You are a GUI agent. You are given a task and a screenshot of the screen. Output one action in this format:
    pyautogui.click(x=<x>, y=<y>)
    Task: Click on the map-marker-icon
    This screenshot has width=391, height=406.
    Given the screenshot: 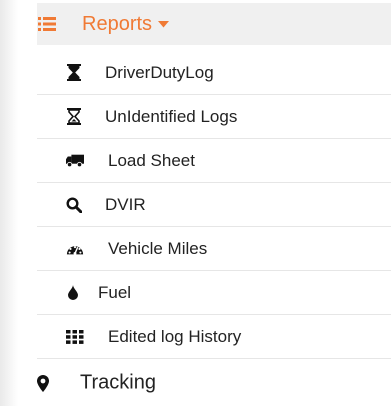 What is the action you would take?
    pyautogui.click(x=43, y=383)
    